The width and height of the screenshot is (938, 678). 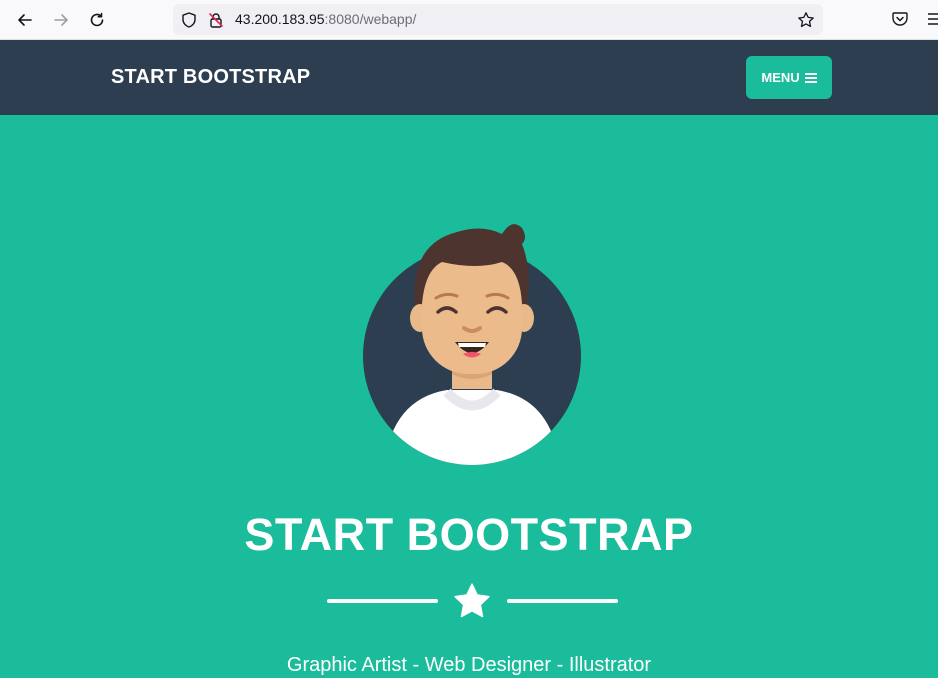 I want to click on forward-button, so click(x=61, y=20).